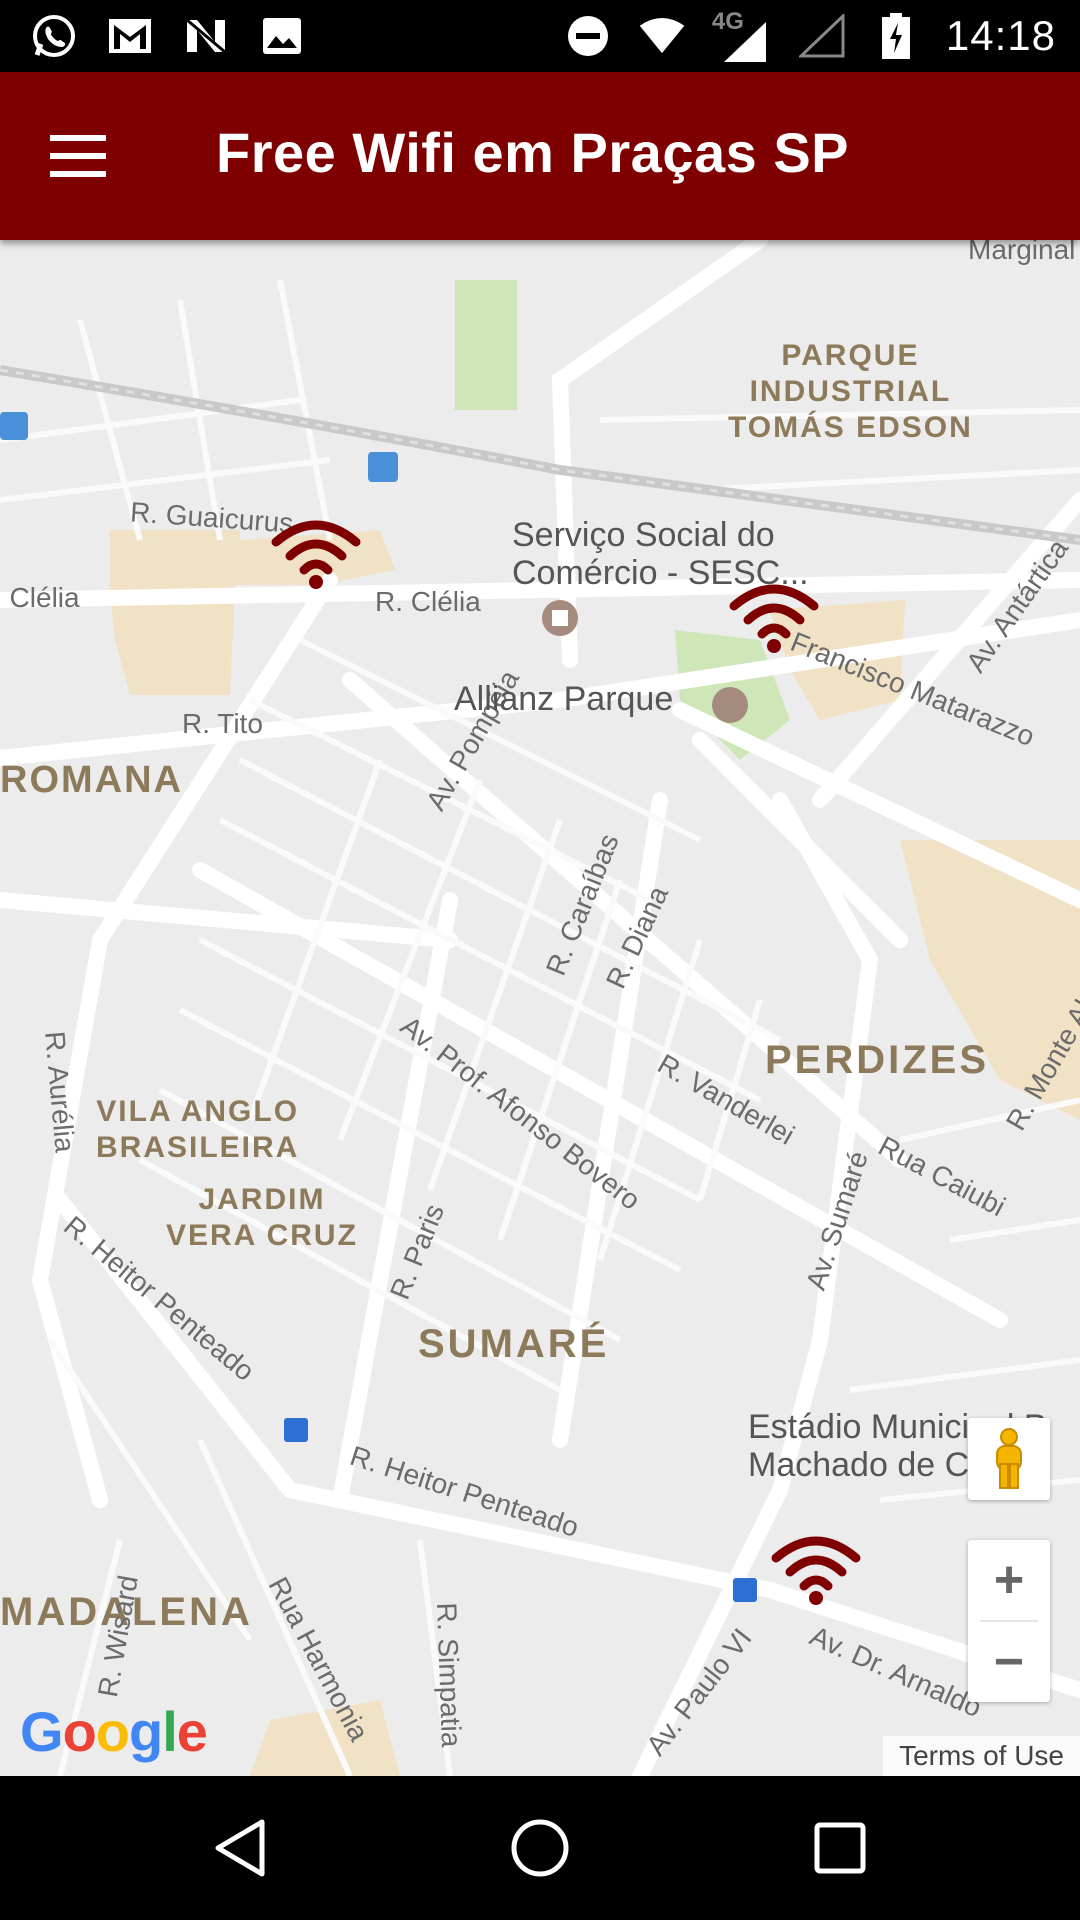 The image size is (1080, 1920). What do you see at coordinates (533, 152) in the screenshot?
I see `app-title: Free Wifi em Praças SP` at bounding box center [533, 152].